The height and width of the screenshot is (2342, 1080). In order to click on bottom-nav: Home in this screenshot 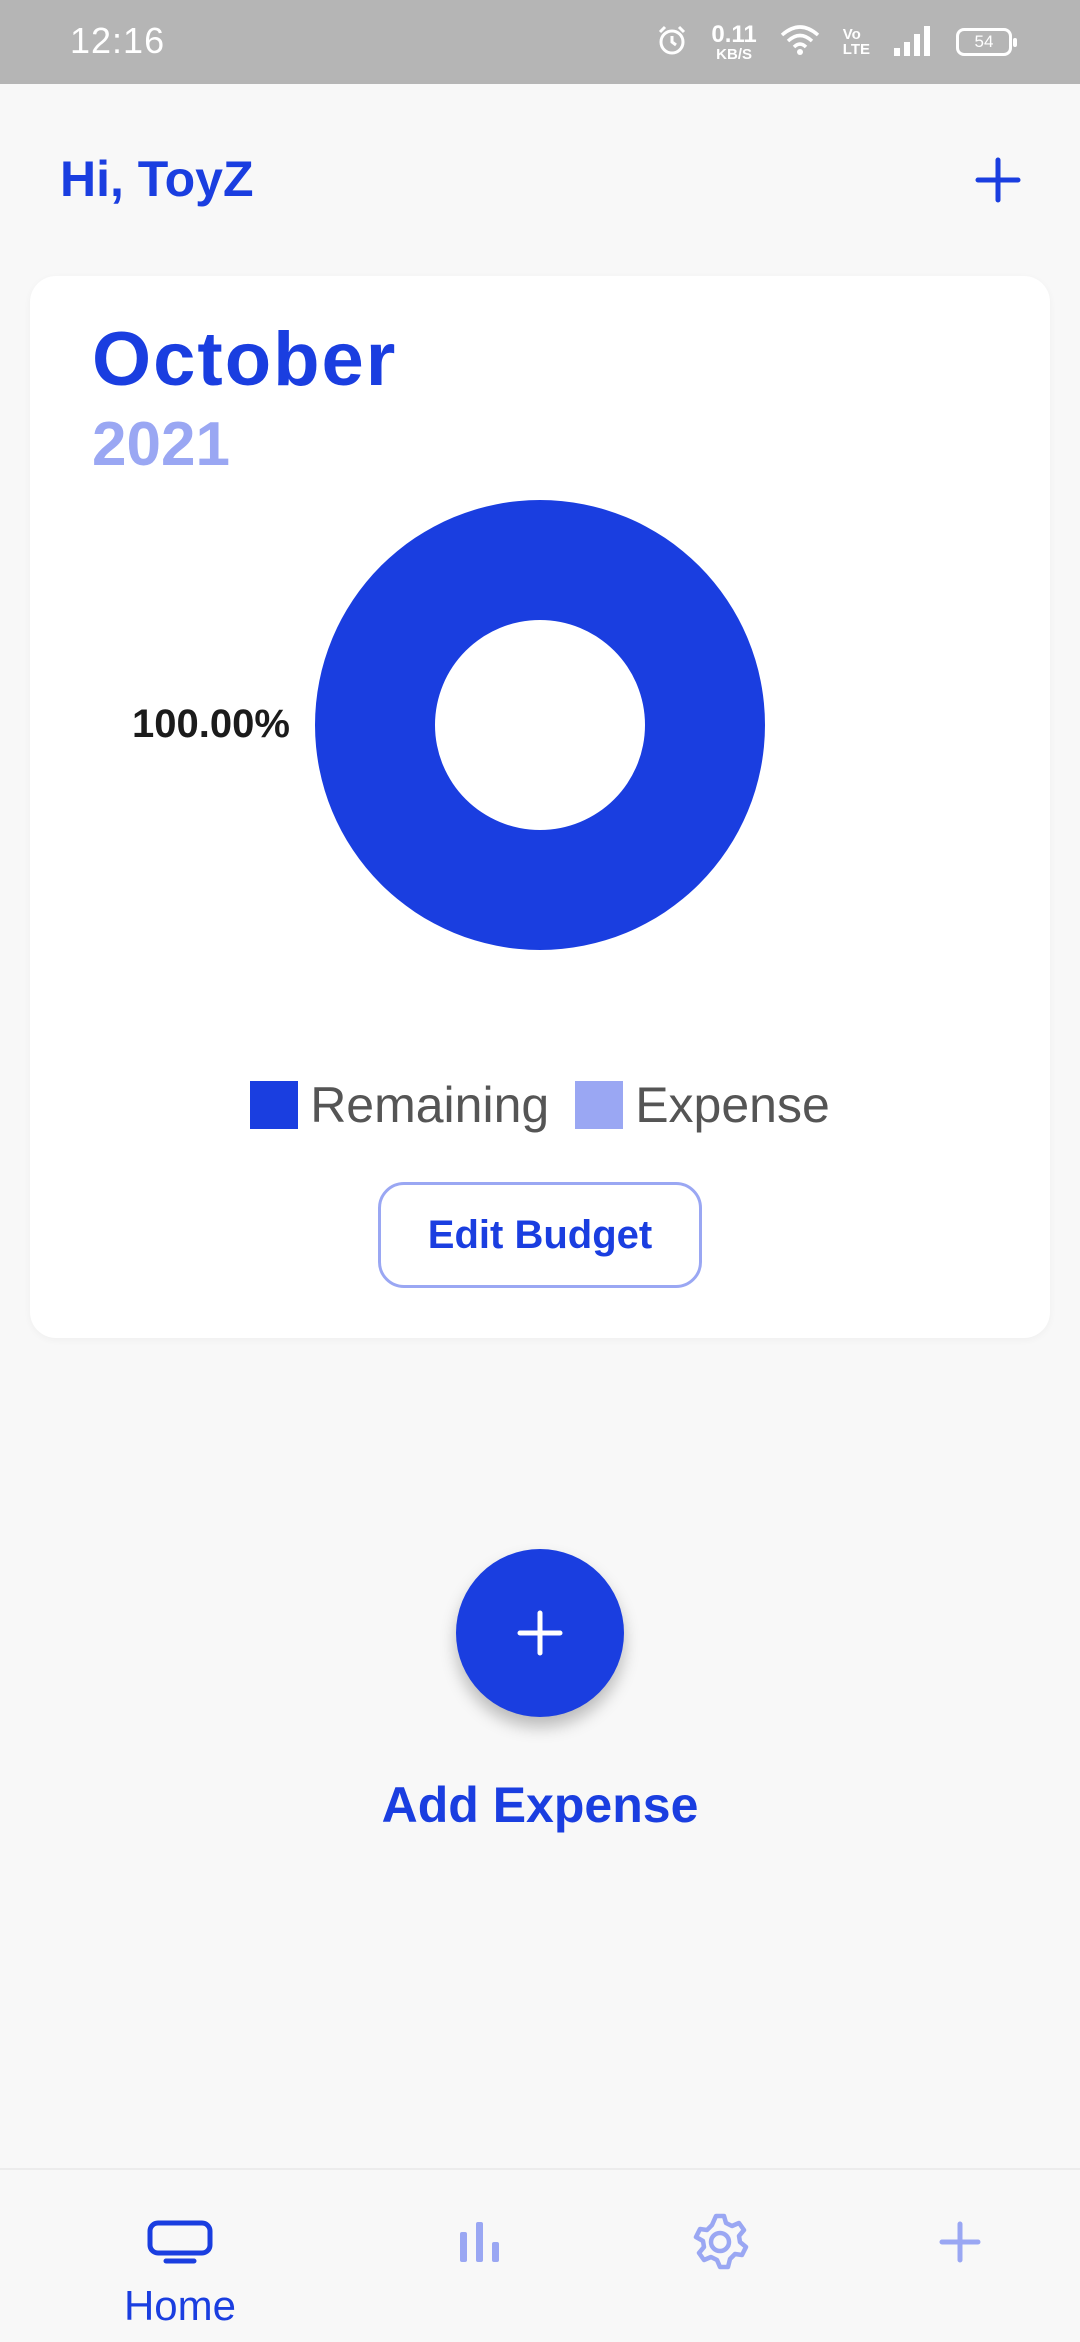, I will do `click(540, 2254)`.